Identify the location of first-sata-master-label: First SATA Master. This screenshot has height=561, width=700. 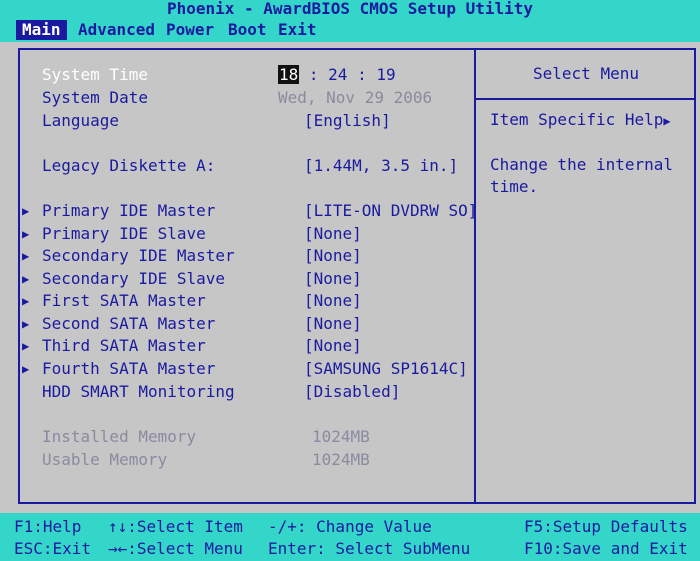
(124, 300).